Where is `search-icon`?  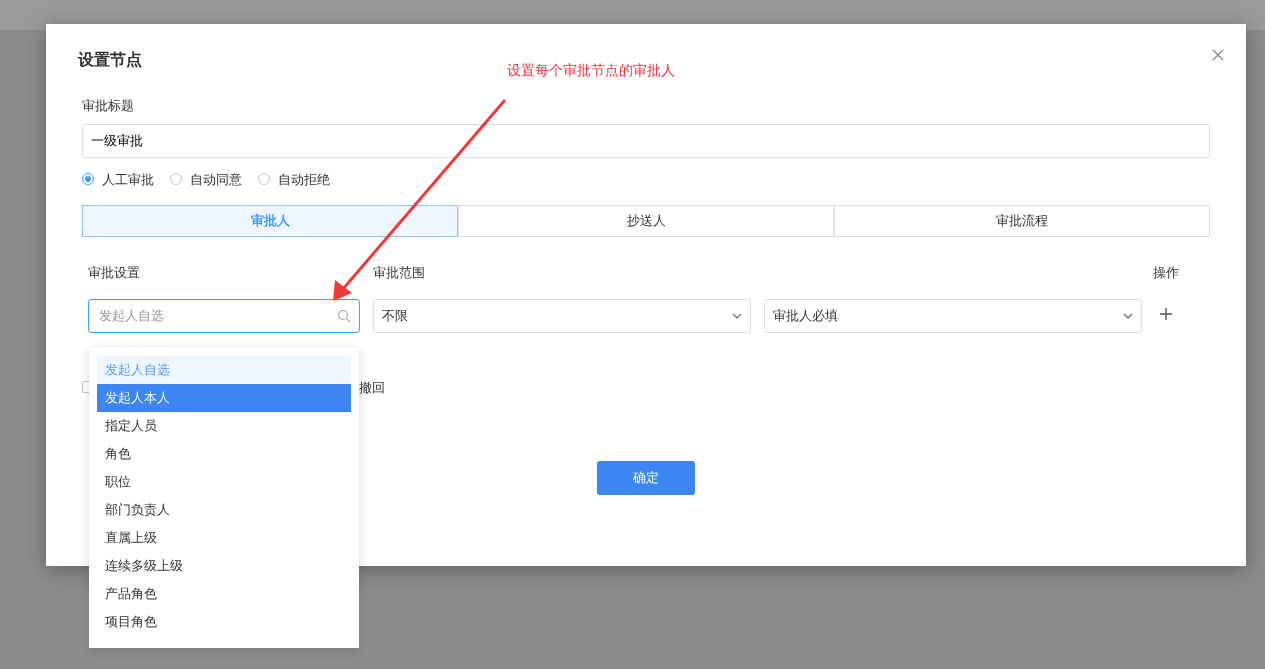 search-icon is located at coordinates (344, 315).